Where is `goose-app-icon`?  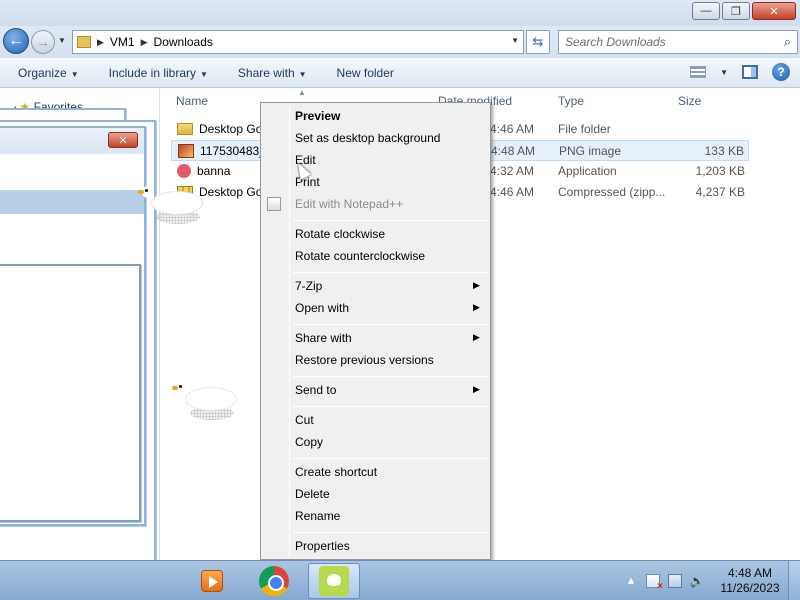
goose-app-icon is located at coordinates (334, 581).